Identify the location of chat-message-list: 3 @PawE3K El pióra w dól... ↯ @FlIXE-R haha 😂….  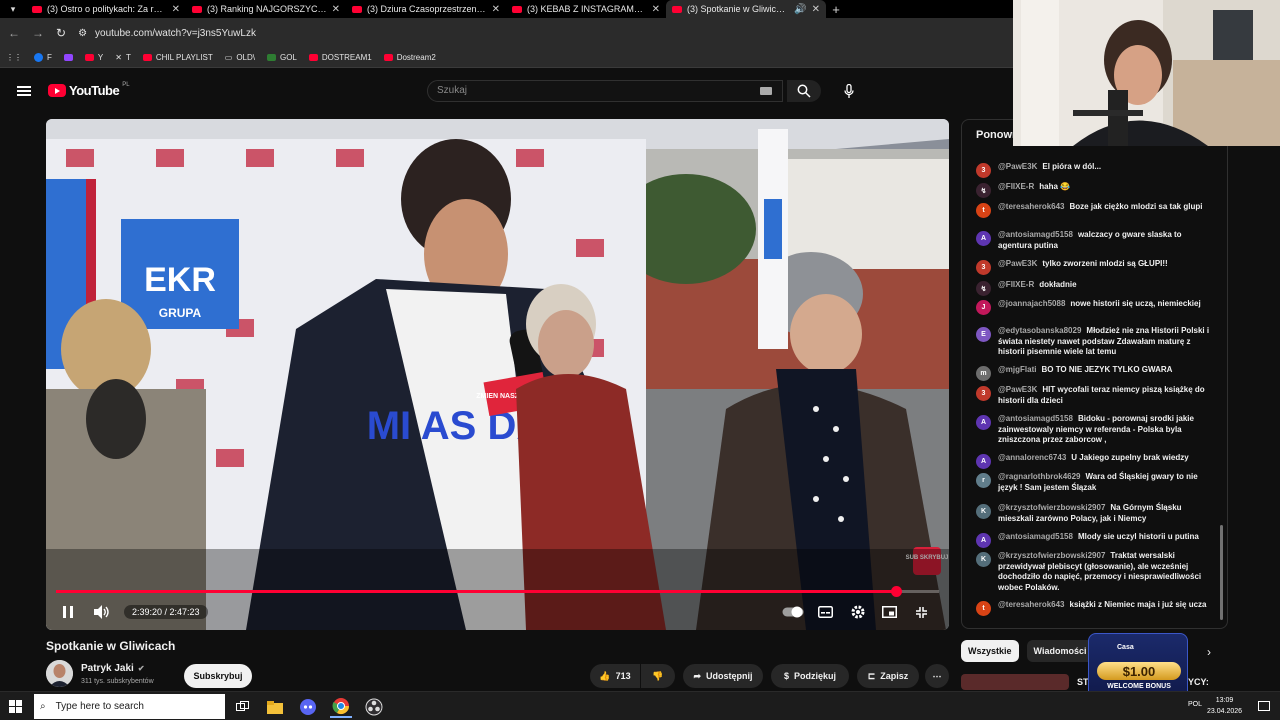
(1091, 393).